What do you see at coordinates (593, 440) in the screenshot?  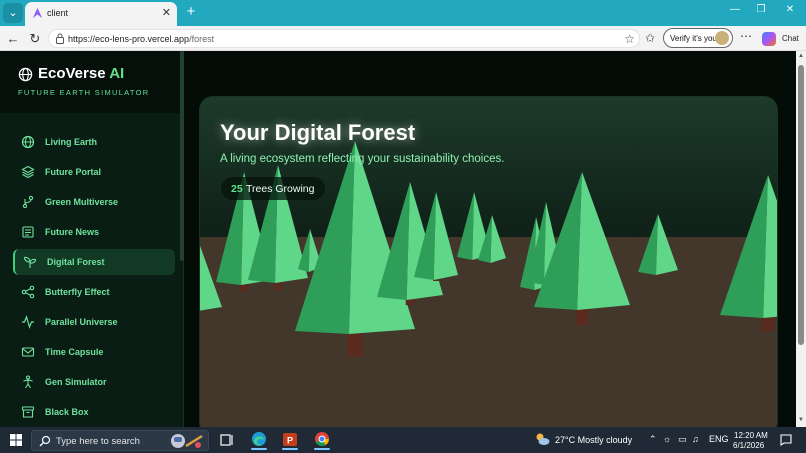 I see `weather-text: 27°C Mostly cloudy` at bounding box center [593, 440].